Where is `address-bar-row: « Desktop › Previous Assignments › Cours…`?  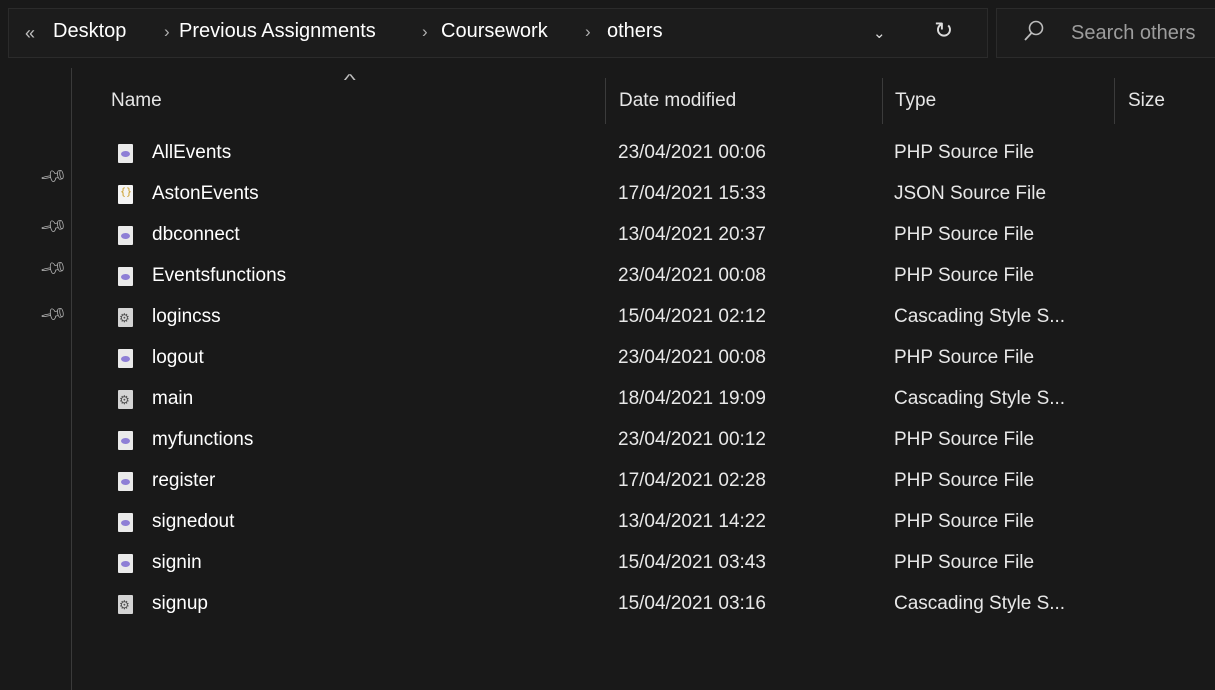
address-bar-row: « Desktop › Previous Assignments › Cours… is located at coordinates (607, 34).